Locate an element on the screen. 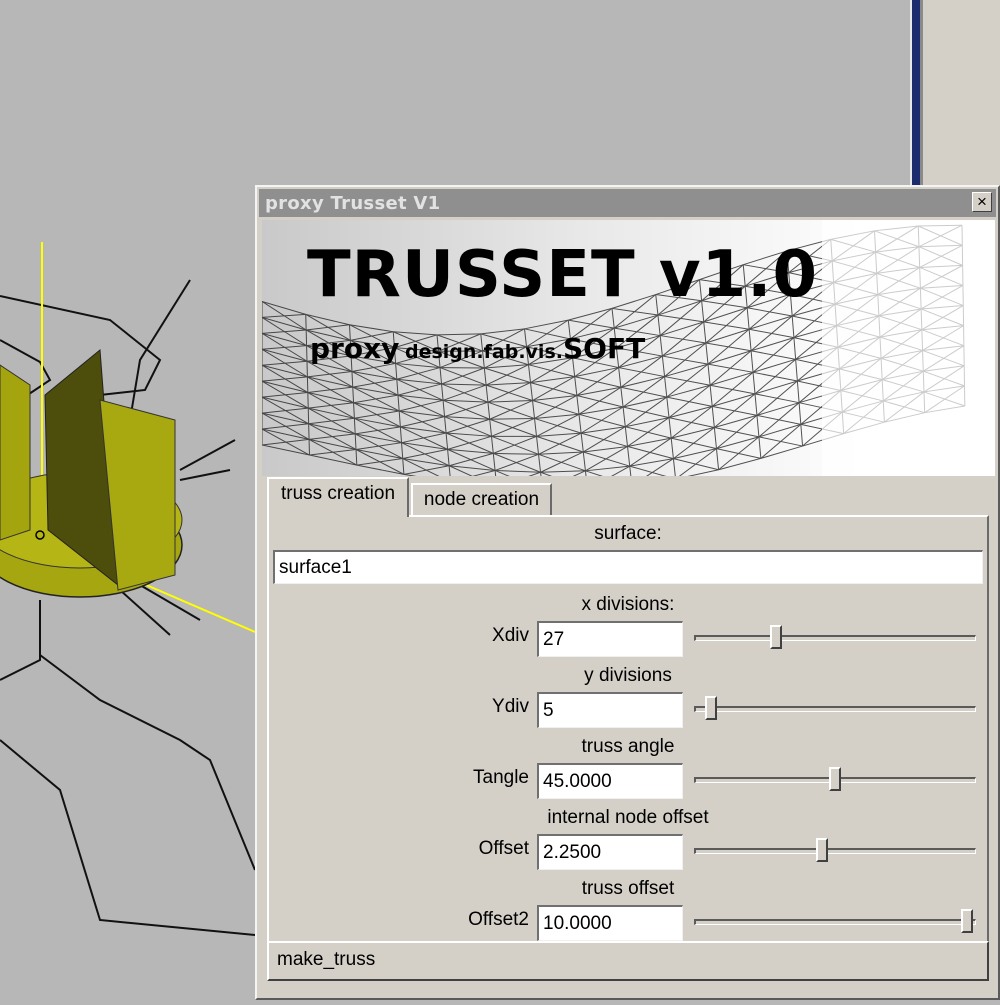  offset2-field is located at coordinates (610, 923).